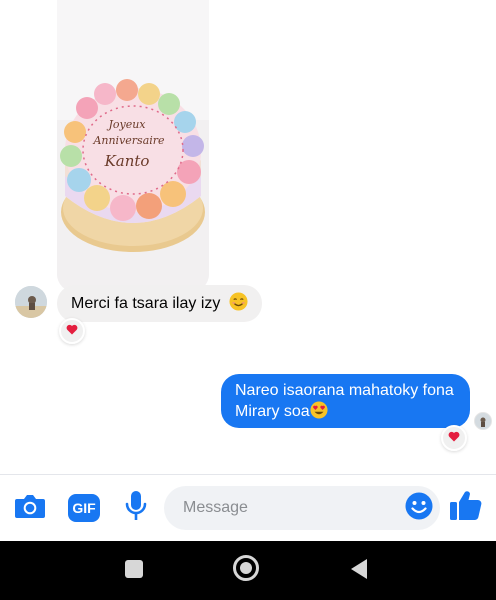 The height and width of the screenshot is (600, 496). I want to click on outgoing-message-bubble: Nareo isaorana mahatoky fona Mirary soa, so click(345, 401).